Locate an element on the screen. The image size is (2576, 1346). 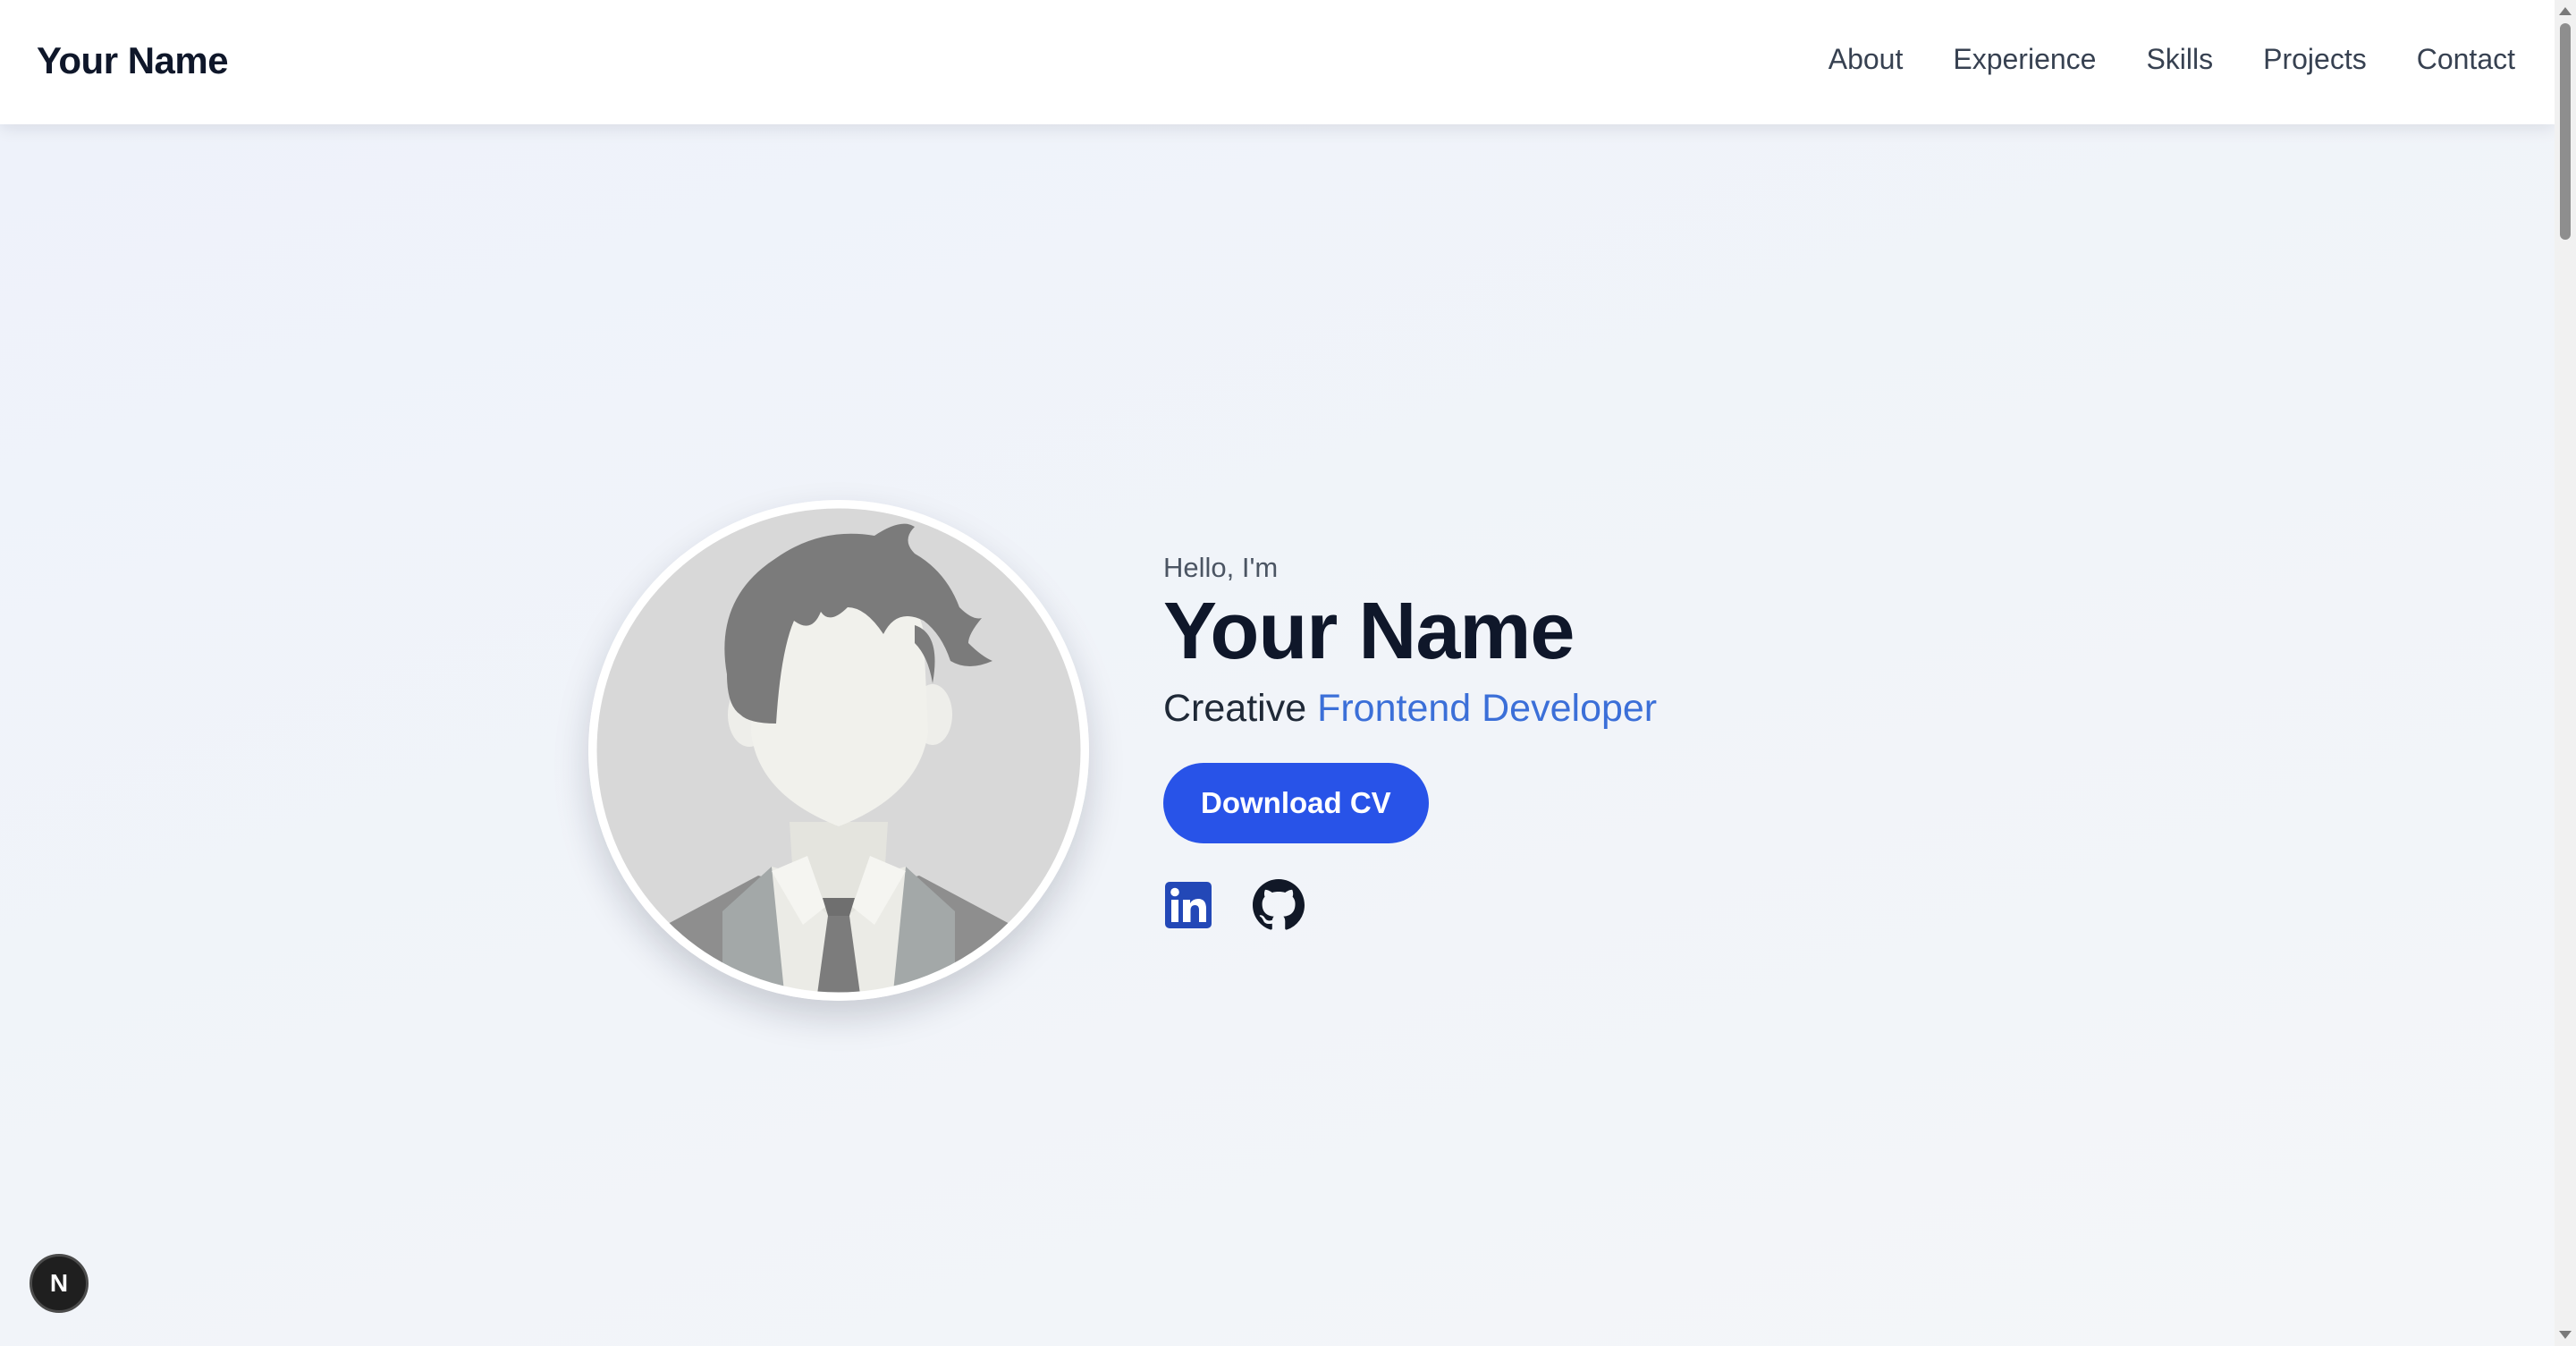
download-cv-button: Download CV is located at coordinates (1296, 802).